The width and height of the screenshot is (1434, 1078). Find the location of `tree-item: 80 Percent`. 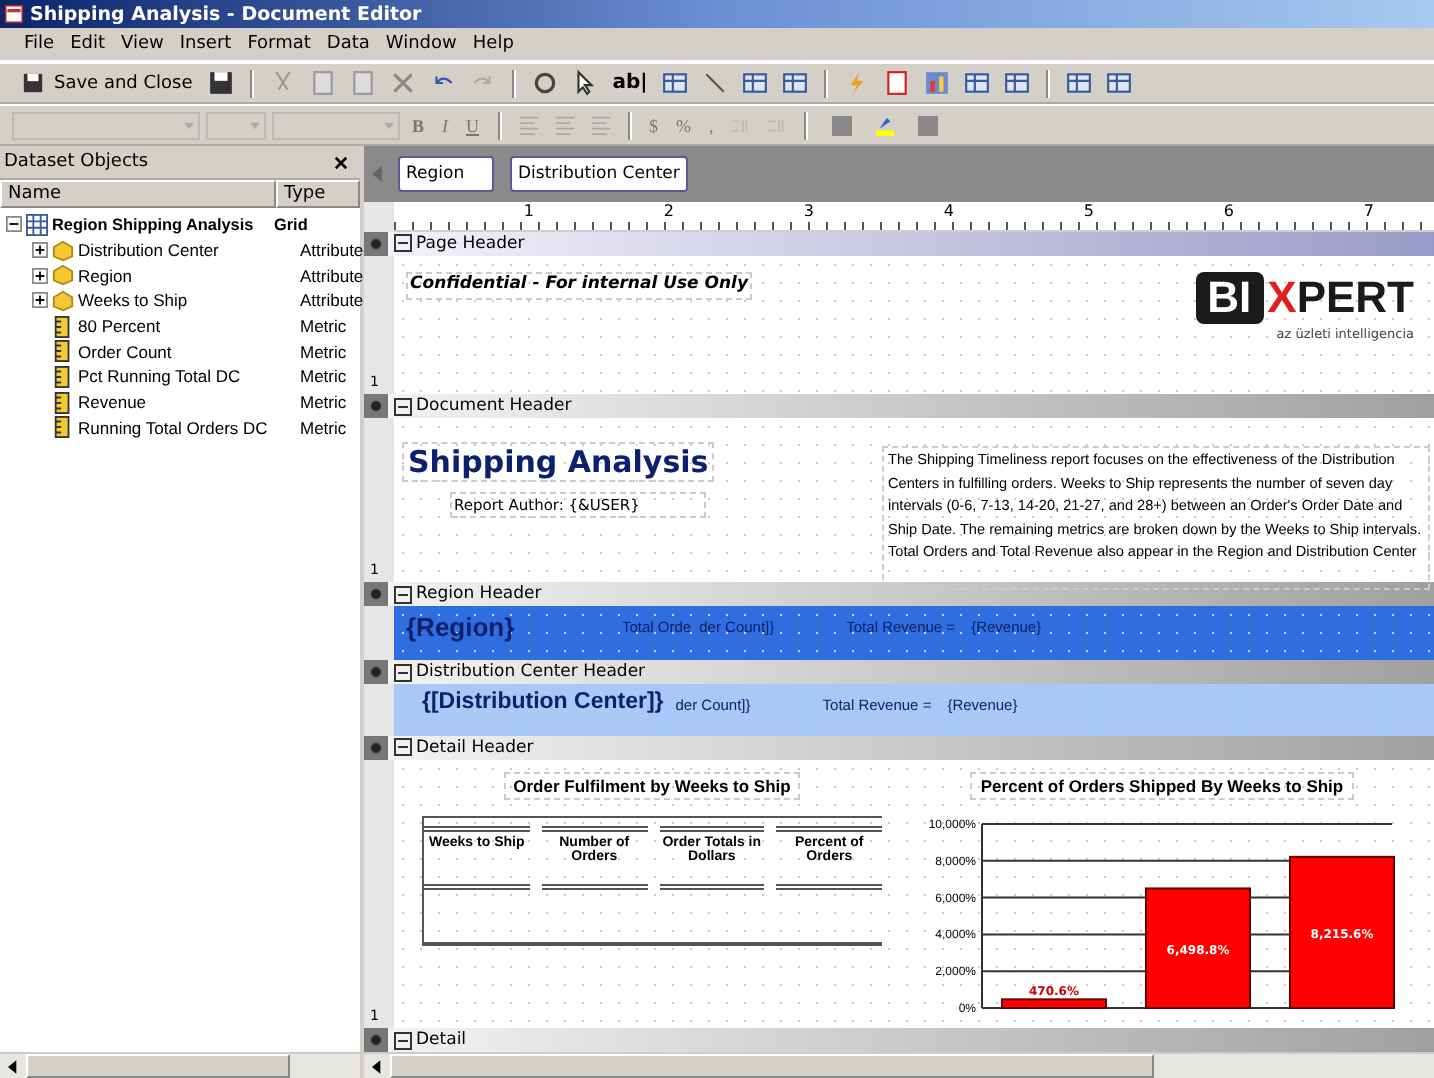

tree-item: 80 Percent is located at coordinates (119, 326).